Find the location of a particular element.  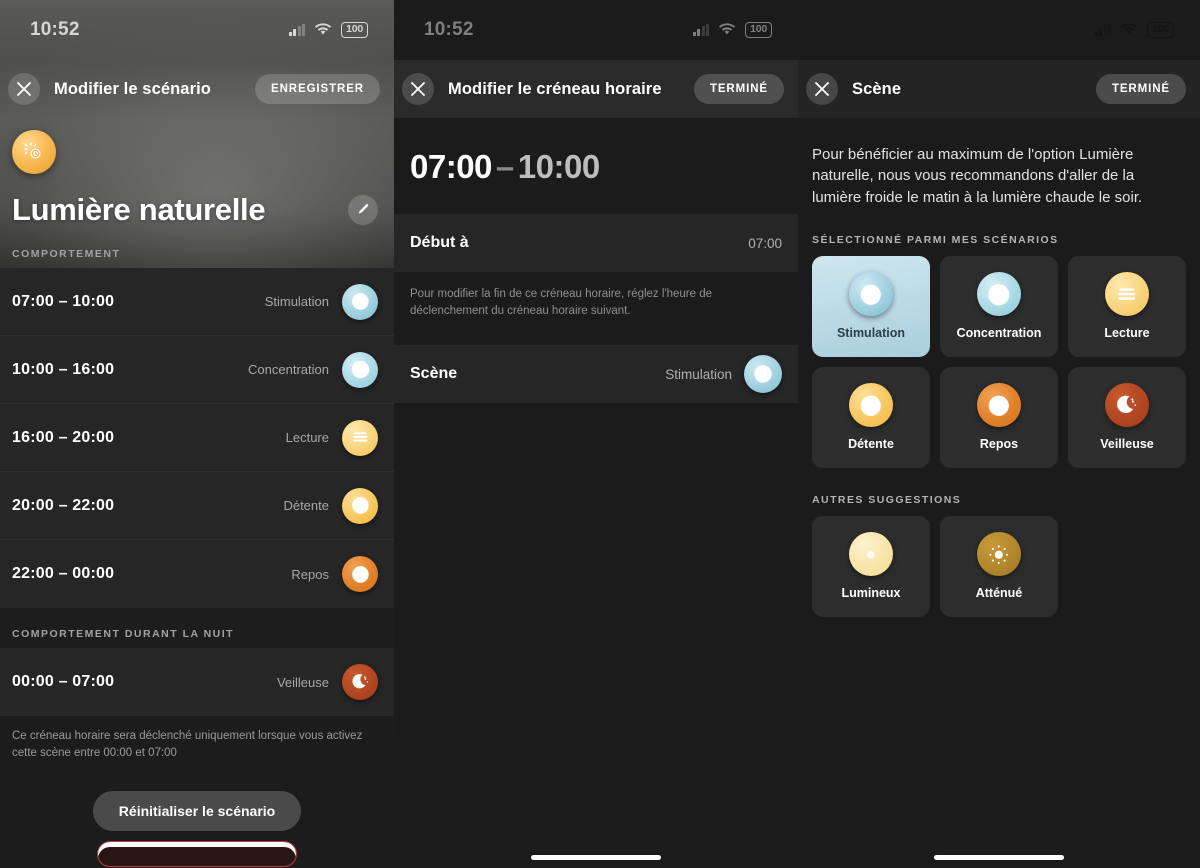

status-time: 10:52 is located at coordinates (55, 29).